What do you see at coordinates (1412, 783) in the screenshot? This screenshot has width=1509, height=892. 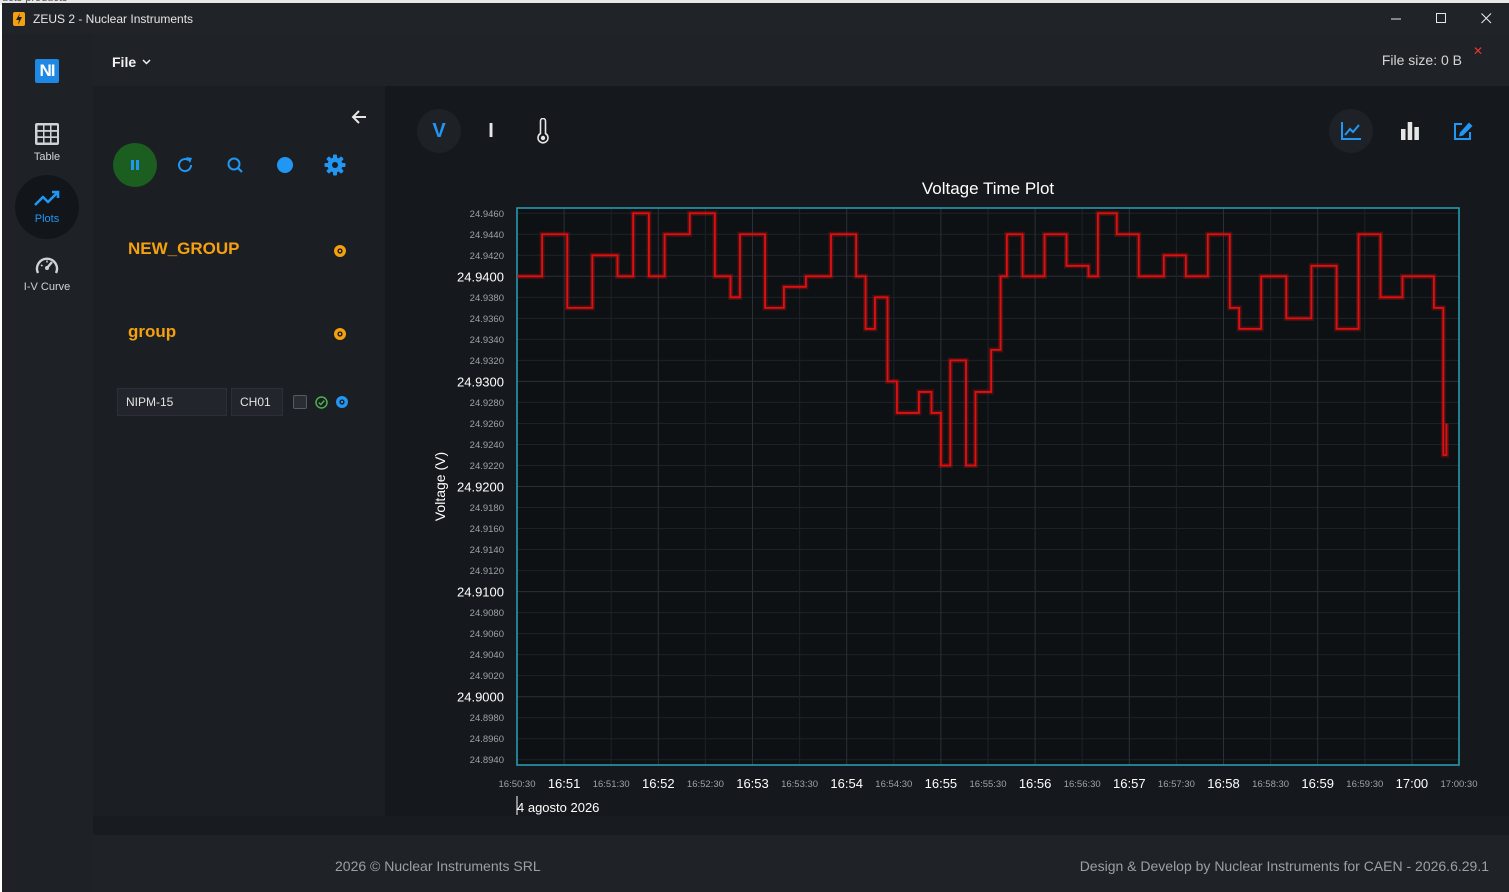 I see `x-tick-label: 17:00` at bounding box center [1412, 783].